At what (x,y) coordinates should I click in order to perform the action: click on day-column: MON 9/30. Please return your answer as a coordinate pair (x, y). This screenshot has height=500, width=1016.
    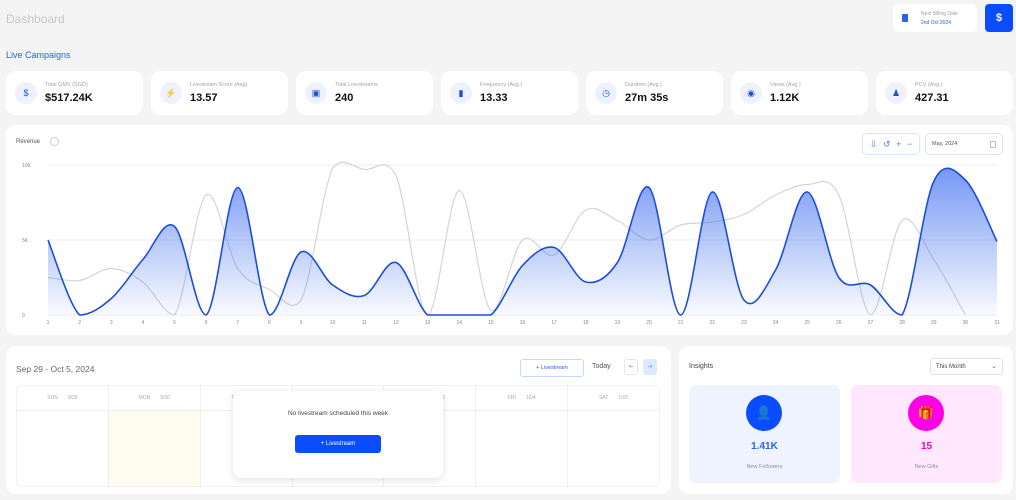
    Looking at the image, I should click on (154, 436).